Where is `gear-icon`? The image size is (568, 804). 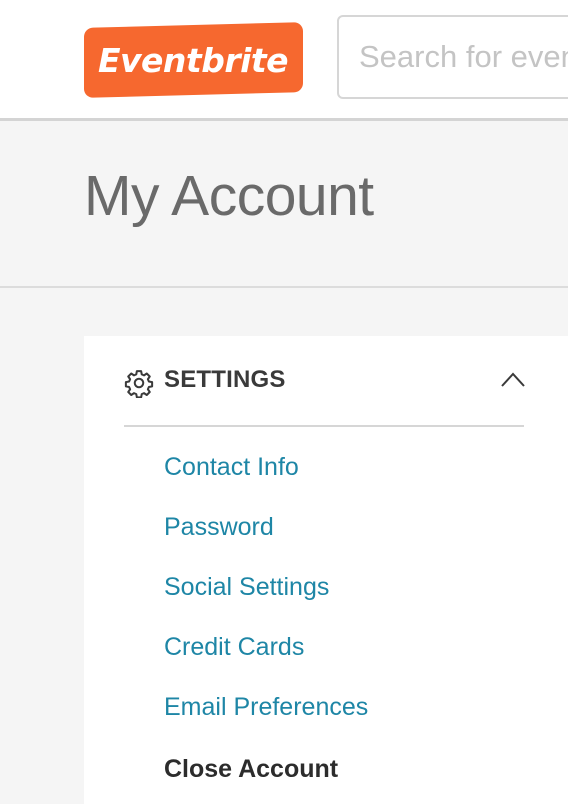
gear-icon is located at coordinates (139, 384).